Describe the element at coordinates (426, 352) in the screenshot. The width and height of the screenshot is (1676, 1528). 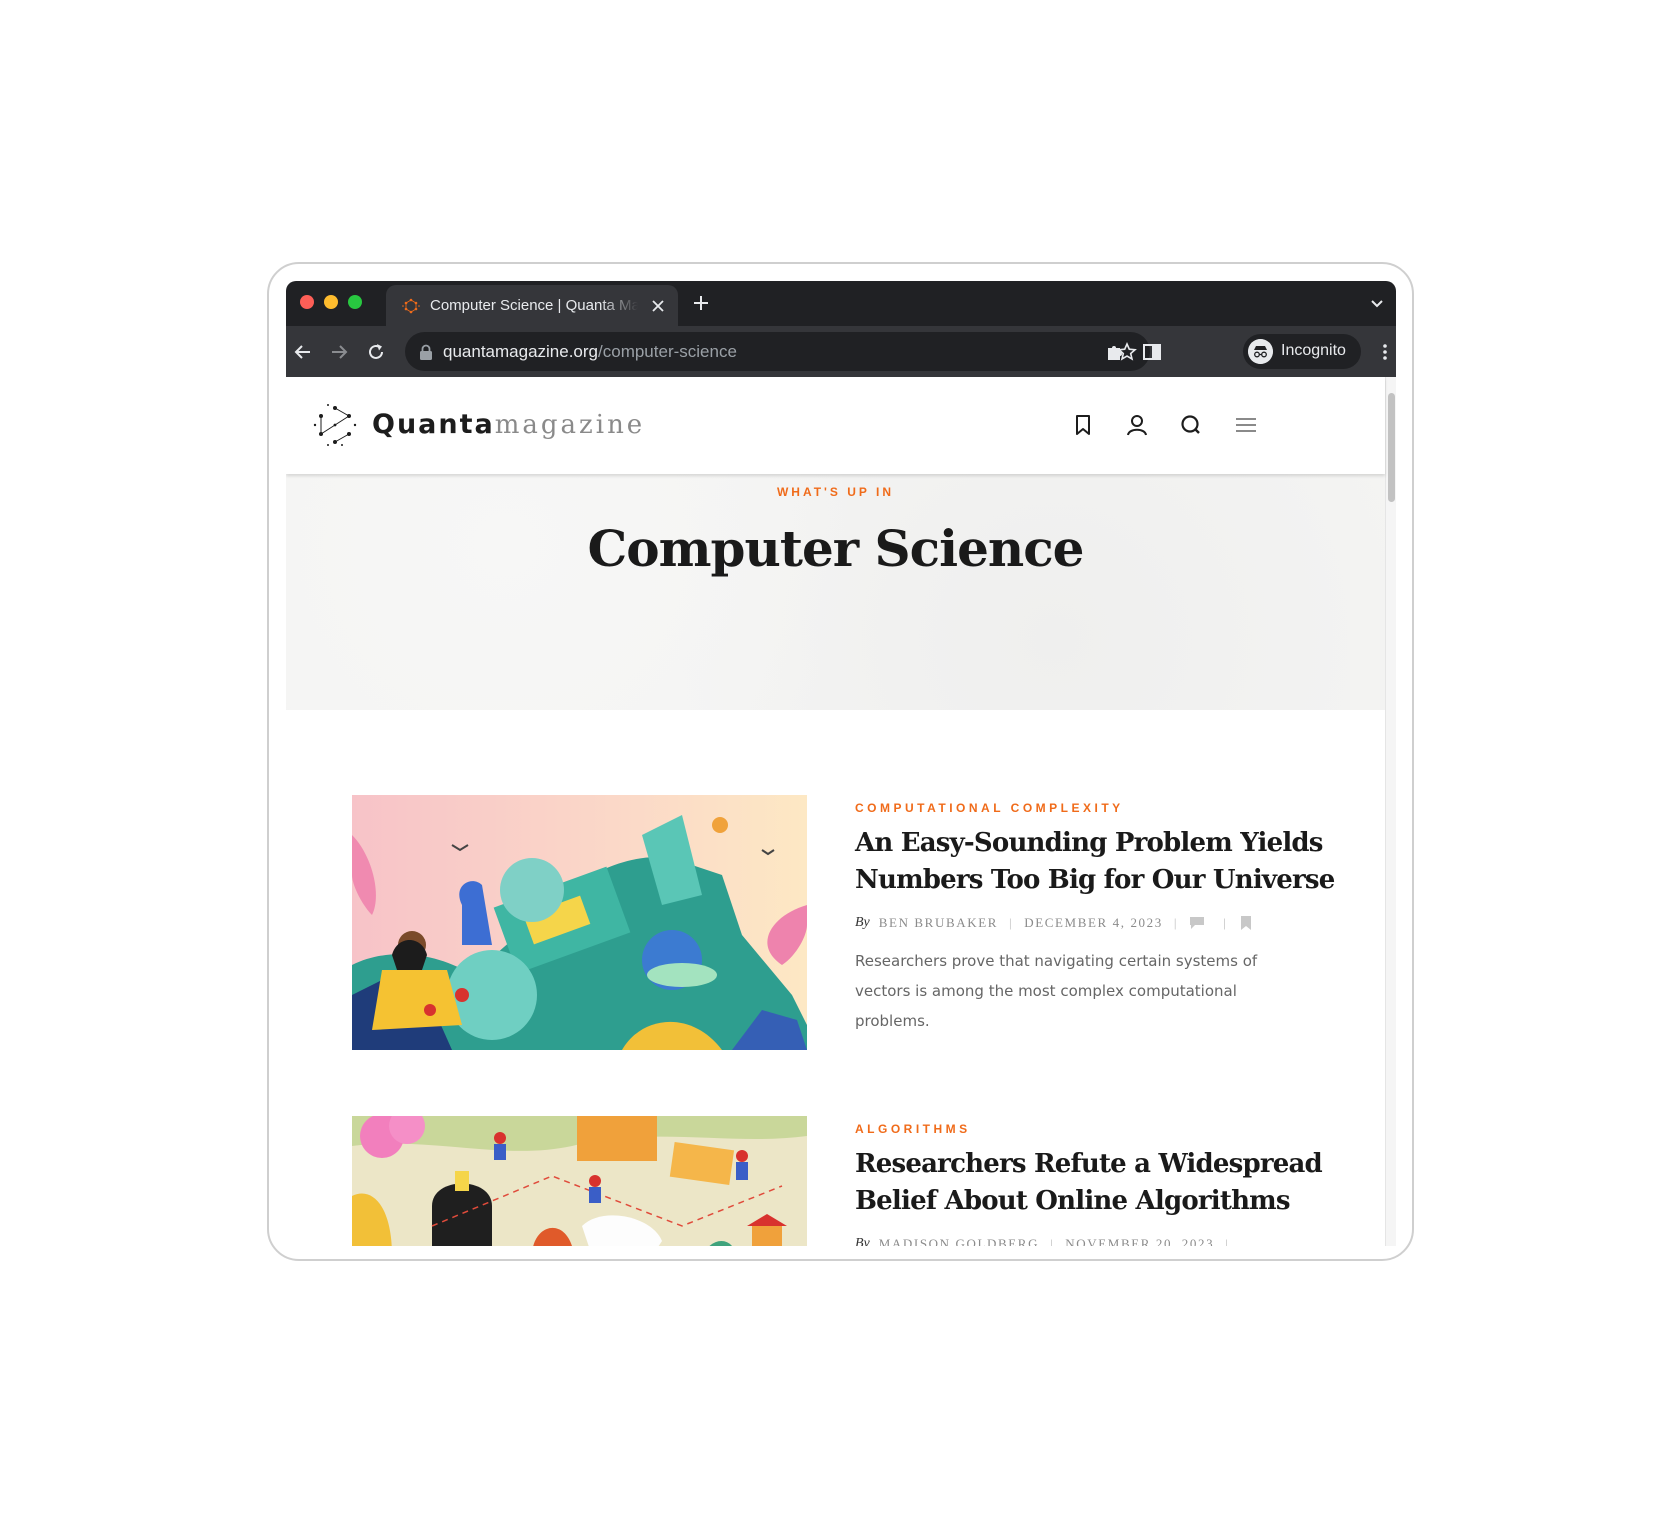
I see `lock-icon` at that location.